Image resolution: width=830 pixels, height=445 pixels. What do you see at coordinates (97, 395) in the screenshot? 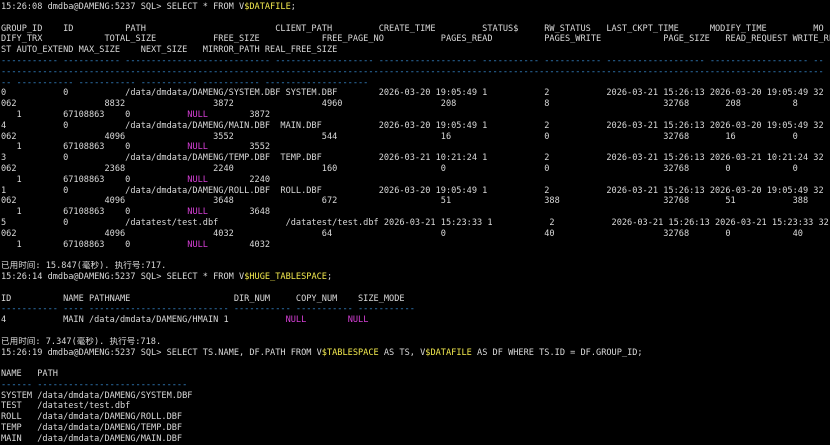
I see `terminal-text: SYSTEM /data/dmdata/DAMENG/SYSTEM.DBF` at bounding box center [97, 395].